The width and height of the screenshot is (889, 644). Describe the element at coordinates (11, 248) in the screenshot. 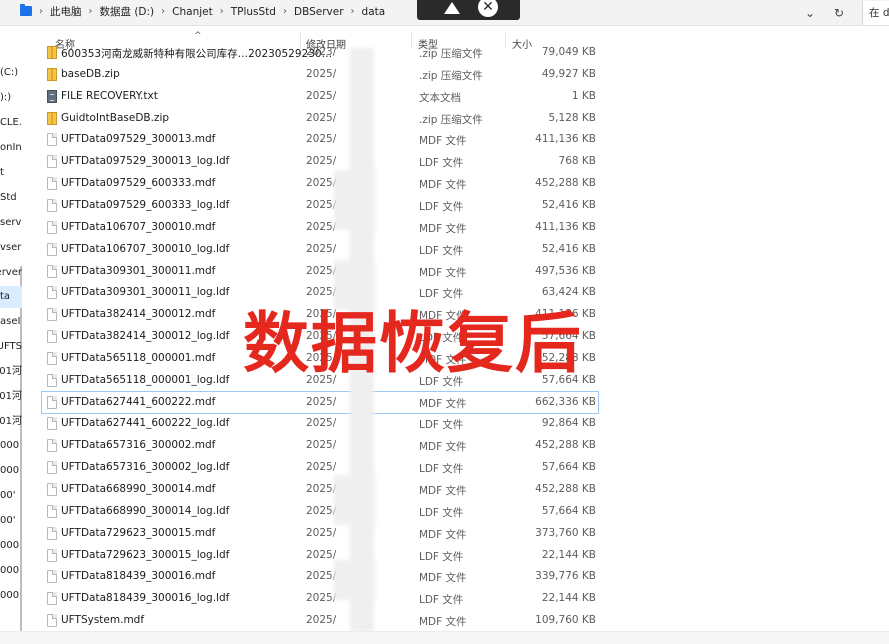

I see `nav-item: vser` at that location.